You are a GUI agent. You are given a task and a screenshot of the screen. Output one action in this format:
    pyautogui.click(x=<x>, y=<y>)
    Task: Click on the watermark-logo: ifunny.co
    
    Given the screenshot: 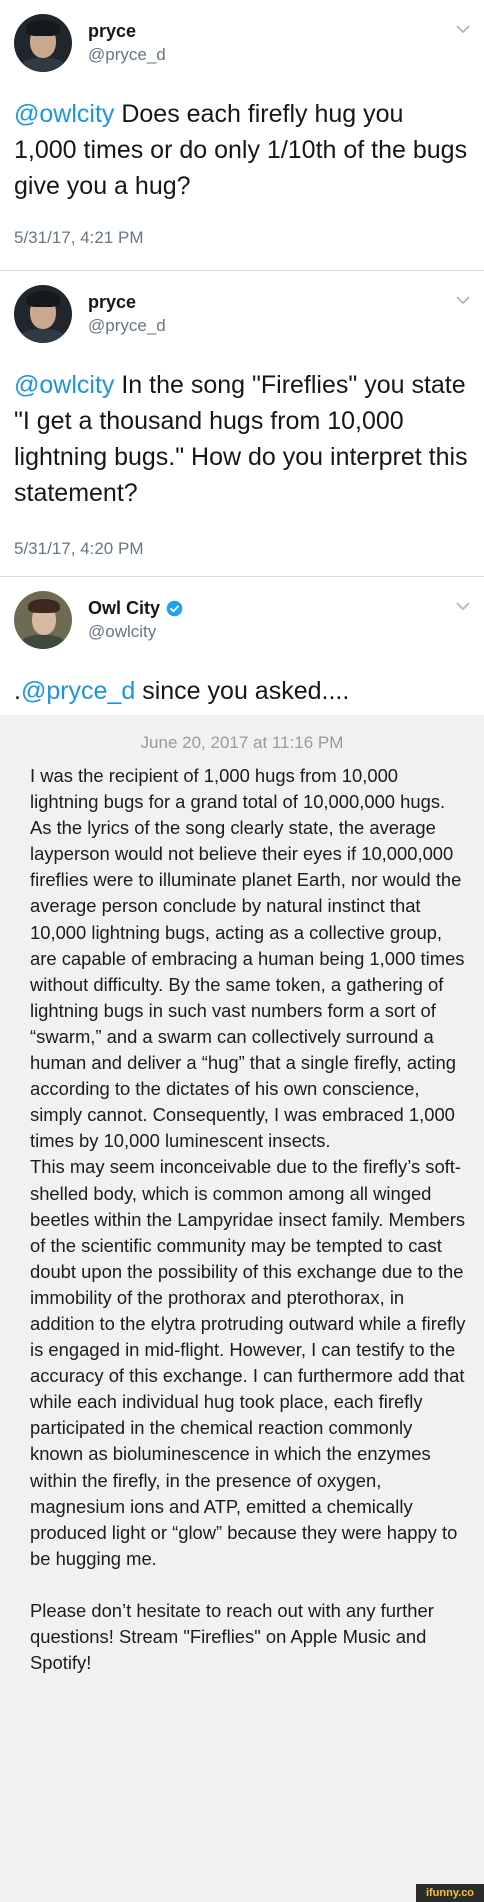 What is the action you would take?
    pyautogui.click(x=450, y=1893)
    